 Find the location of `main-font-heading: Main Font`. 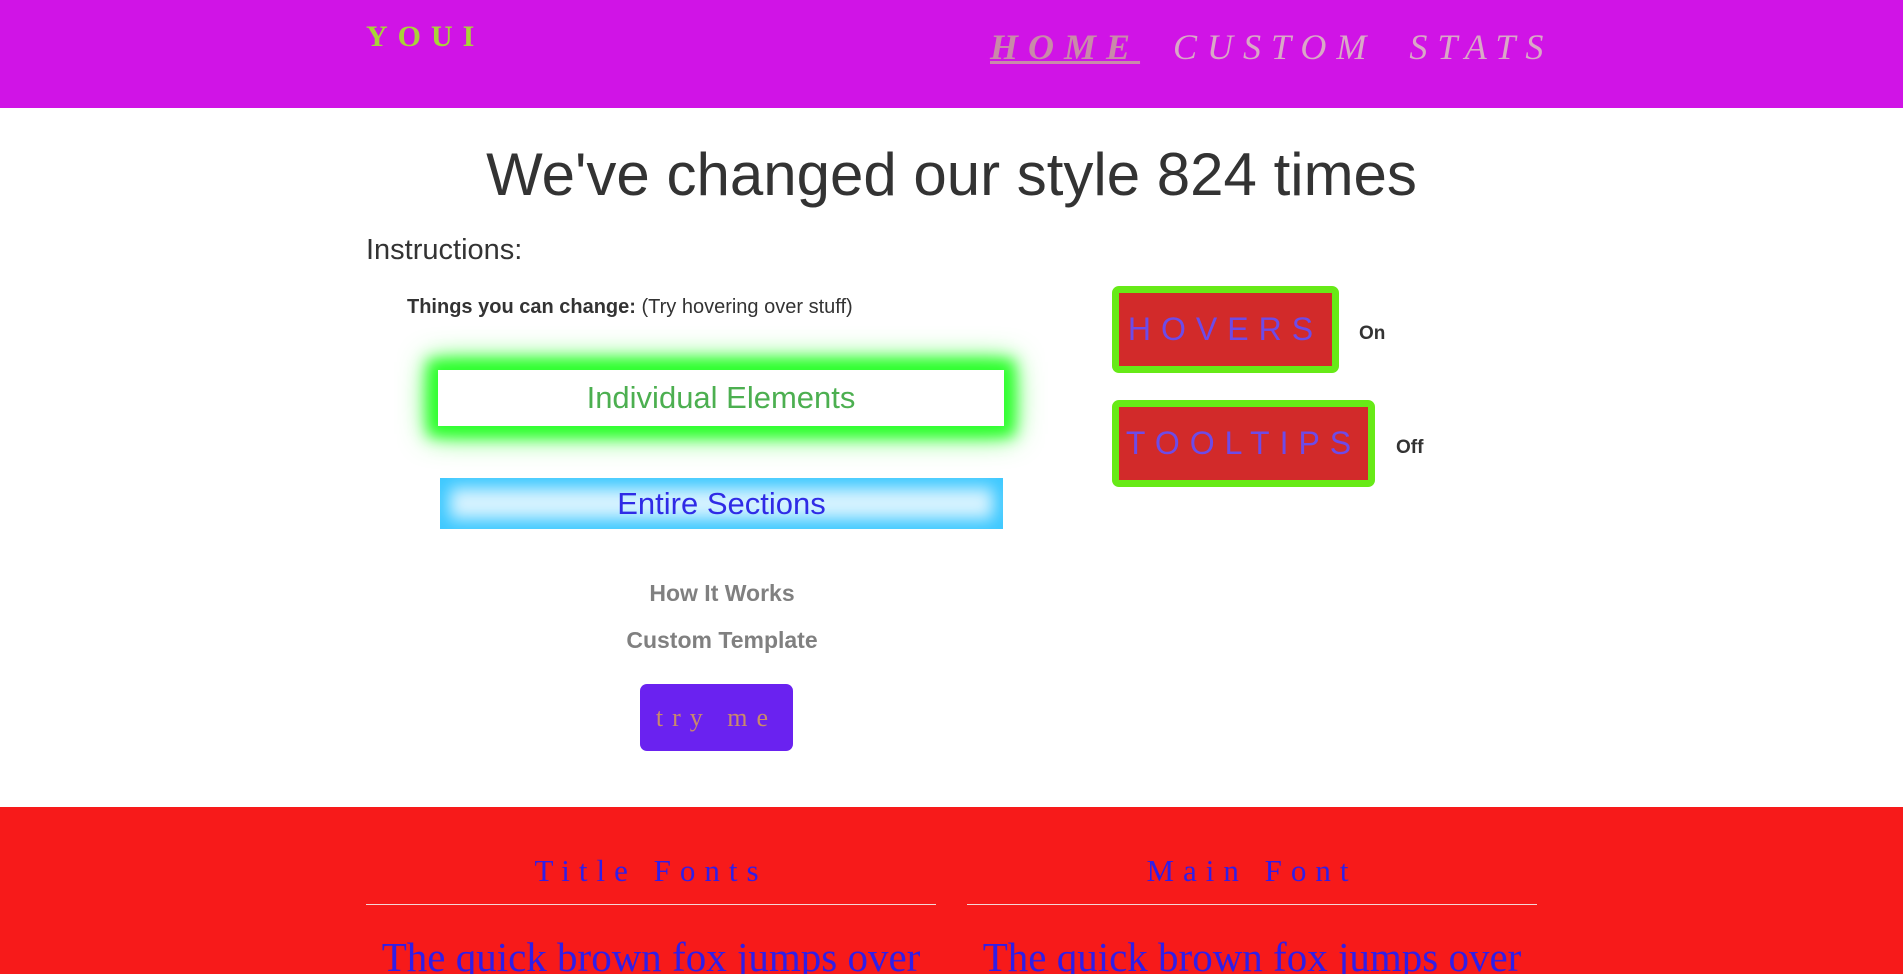

main-font-heading: Main Font is located at coordinates (1252, 870).